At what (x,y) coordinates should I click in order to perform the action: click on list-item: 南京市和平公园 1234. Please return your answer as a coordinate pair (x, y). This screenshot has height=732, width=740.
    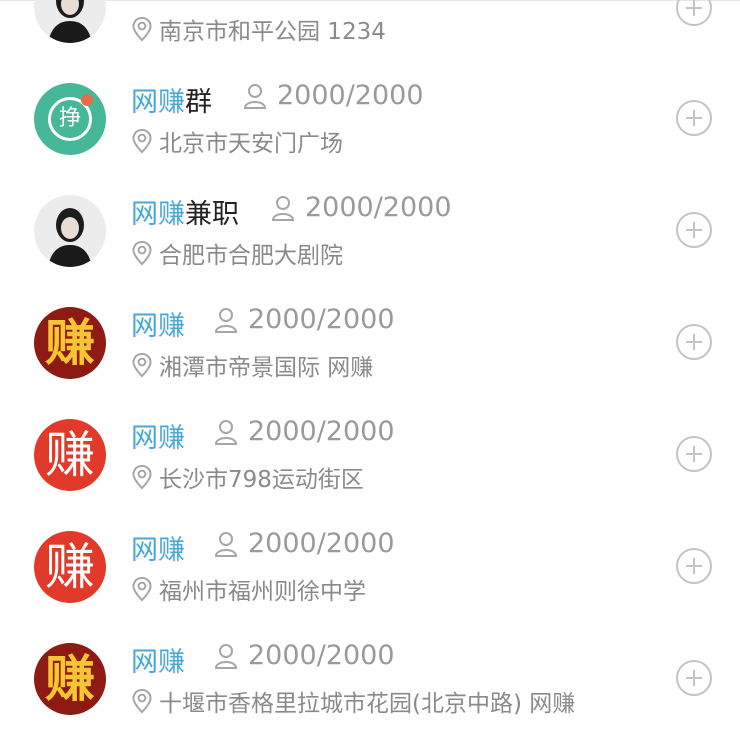
    Looking at the image, I should click on (370, 22).